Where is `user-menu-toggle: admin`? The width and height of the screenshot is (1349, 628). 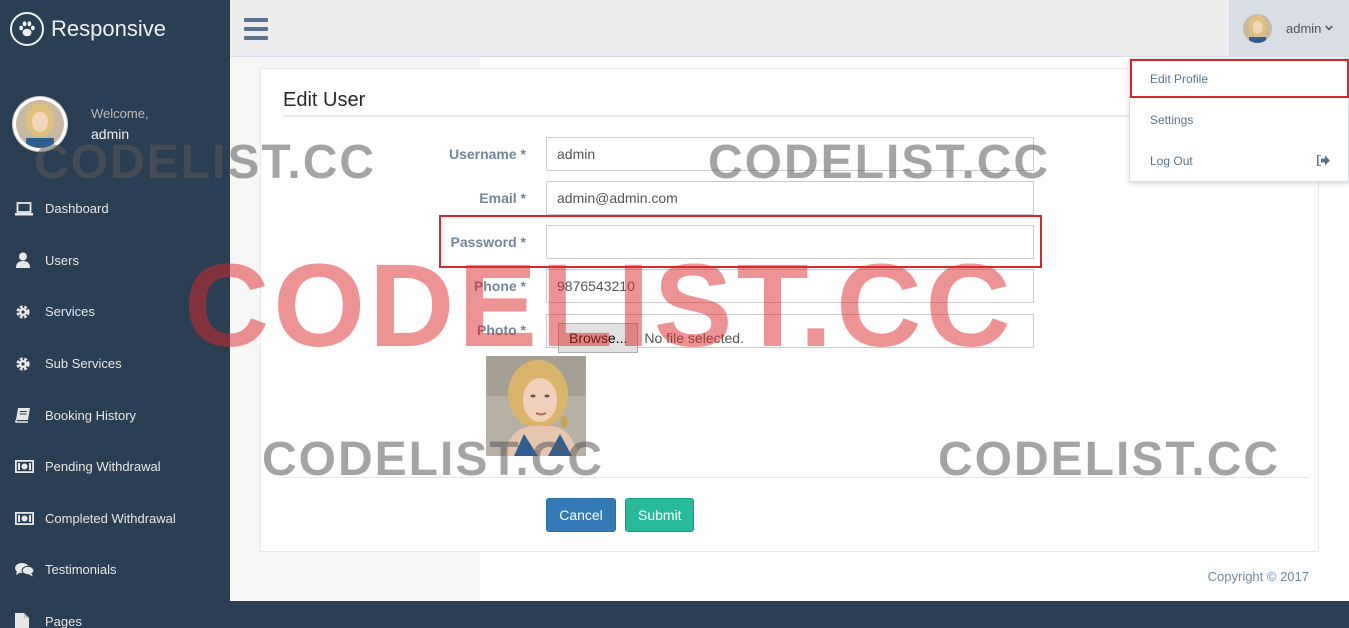 user-menu-toggle: admin is located at coordinates (1289, 28).